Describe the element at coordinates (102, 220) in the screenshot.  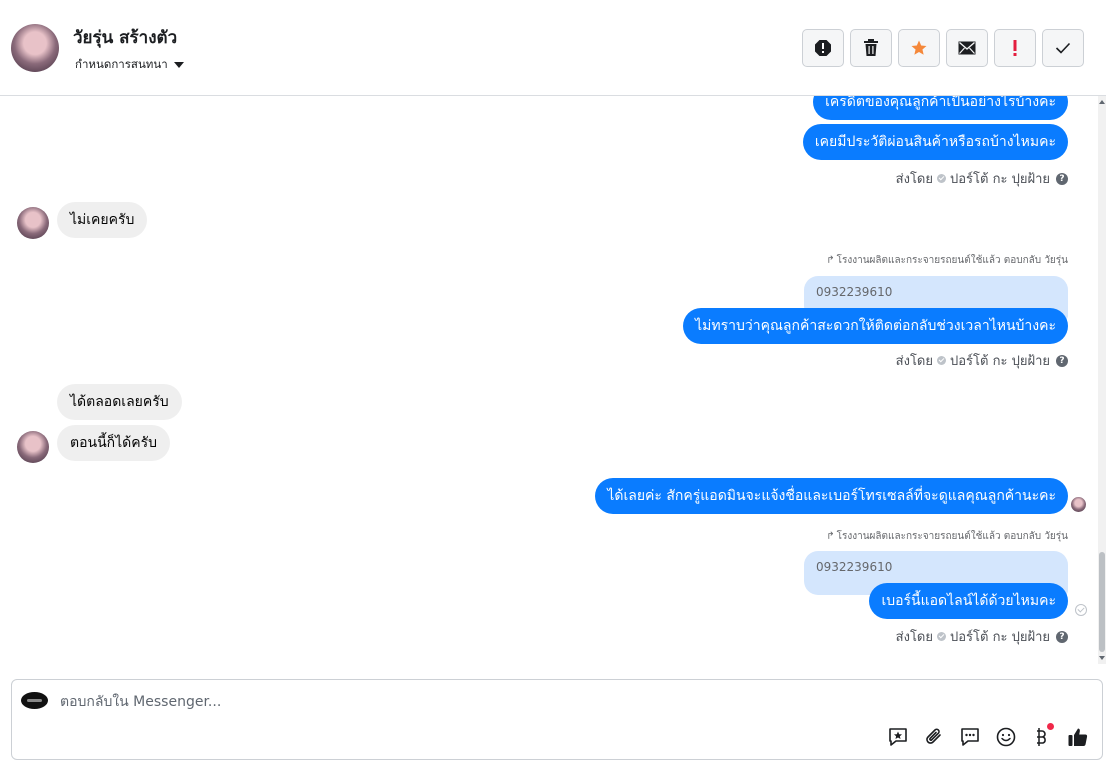
I see `incoming-message: ไม่เคยครับ` at that location.